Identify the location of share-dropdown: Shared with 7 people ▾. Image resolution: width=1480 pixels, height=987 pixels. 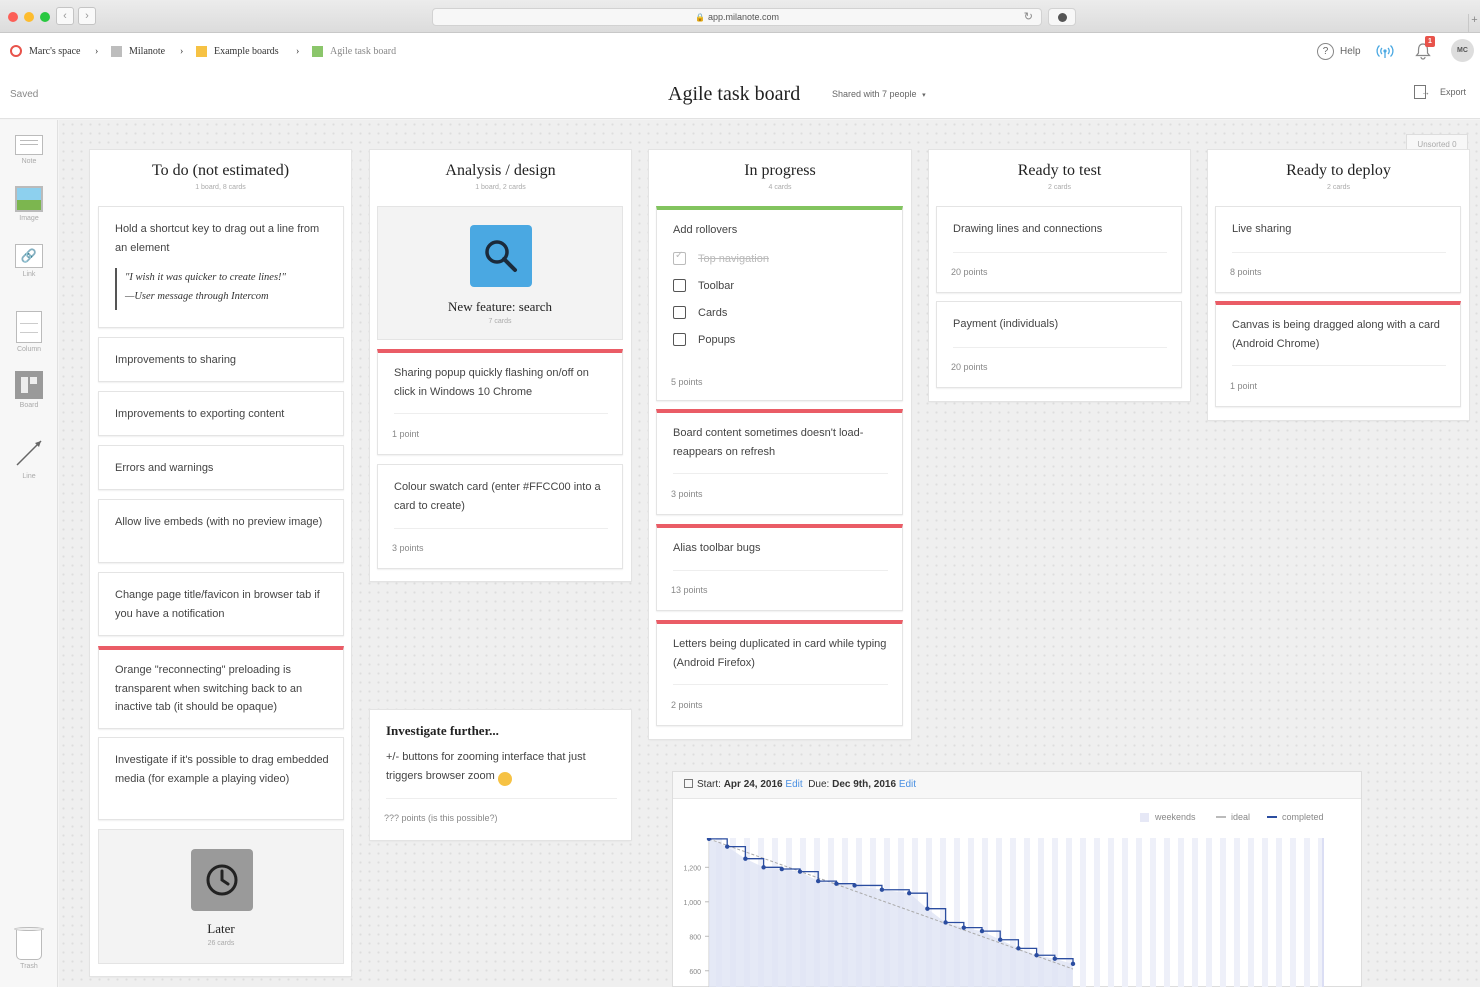
(879, 94).